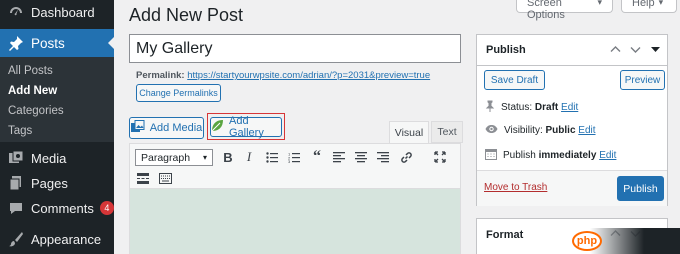 The width and height of the screenshot is (680, 254). I want to click on submenu-add-new: Add New, so click(32, 91).